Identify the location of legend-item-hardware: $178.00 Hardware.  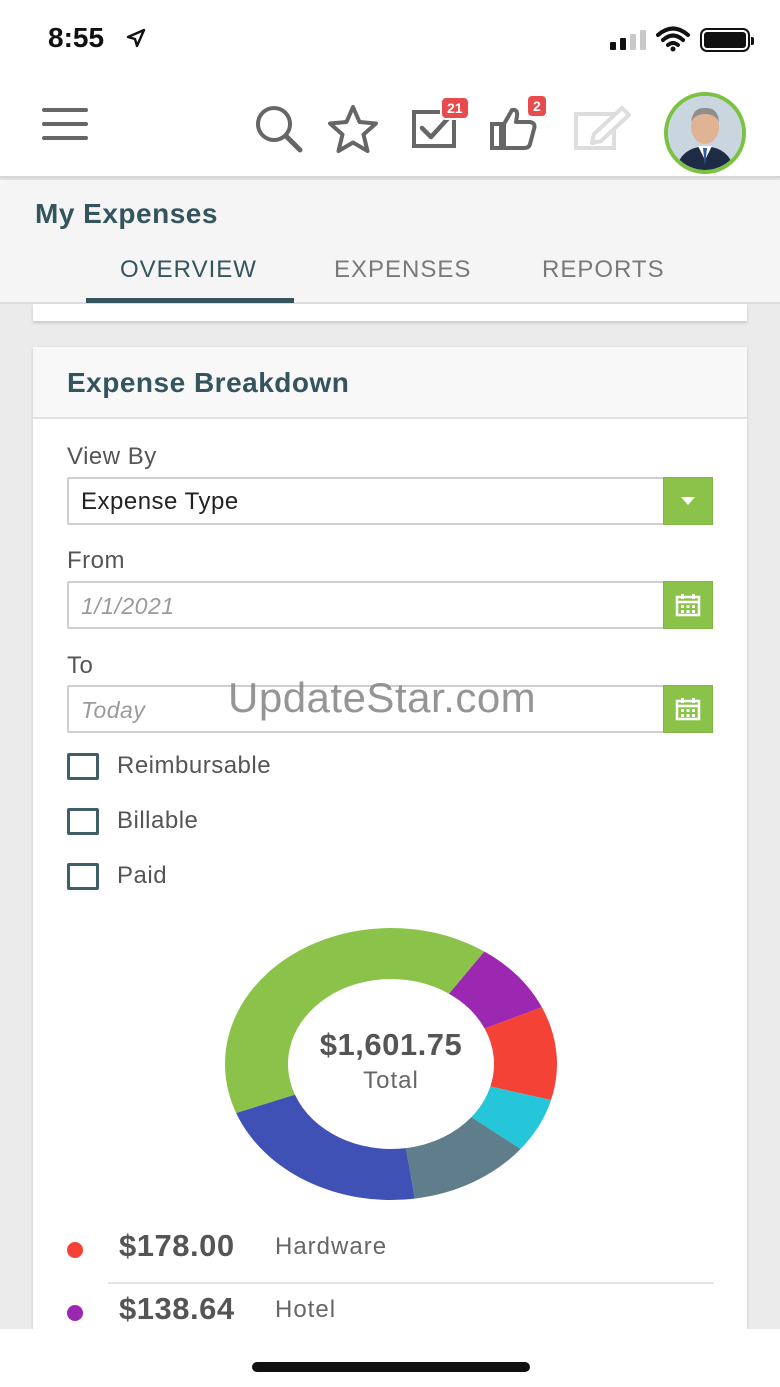
(390, 1252).